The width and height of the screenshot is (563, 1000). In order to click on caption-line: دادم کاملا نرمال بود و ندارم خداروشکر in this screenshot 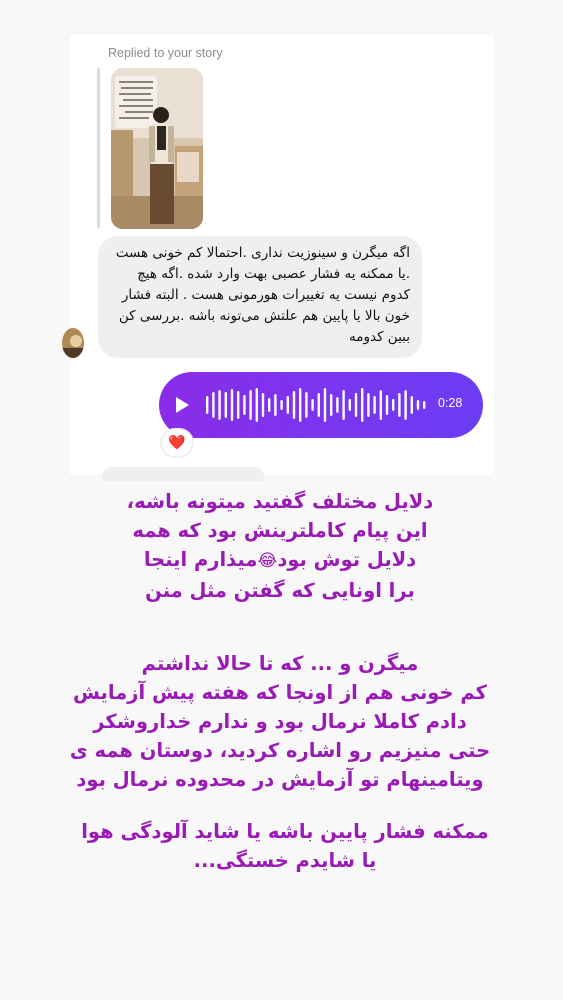, I will do `click(280, 721)`.